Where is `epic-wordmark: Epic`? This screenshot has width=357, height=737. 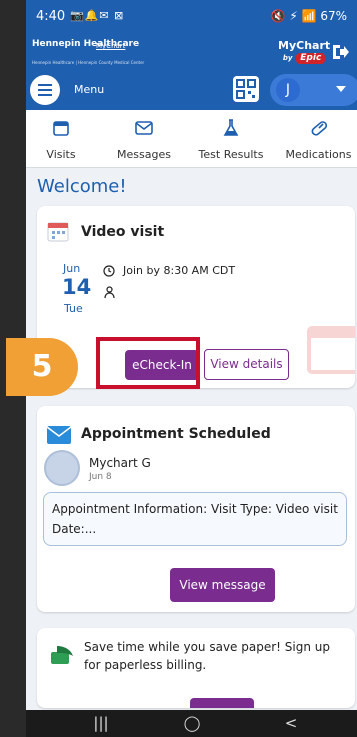 epic-wordmark: Epic is located at coordinates (311, 58).